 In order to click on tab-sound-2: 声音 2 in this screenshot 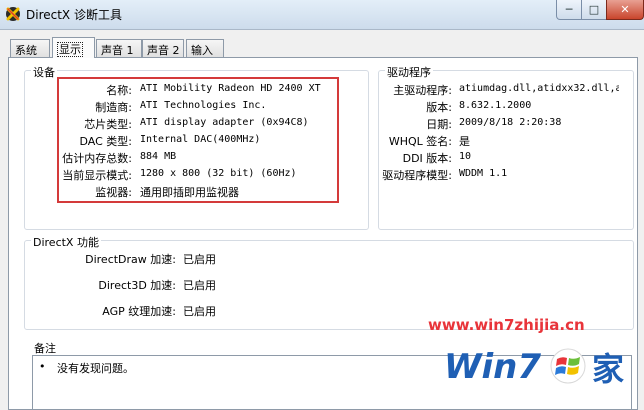, I will do `click(163, 48)`.